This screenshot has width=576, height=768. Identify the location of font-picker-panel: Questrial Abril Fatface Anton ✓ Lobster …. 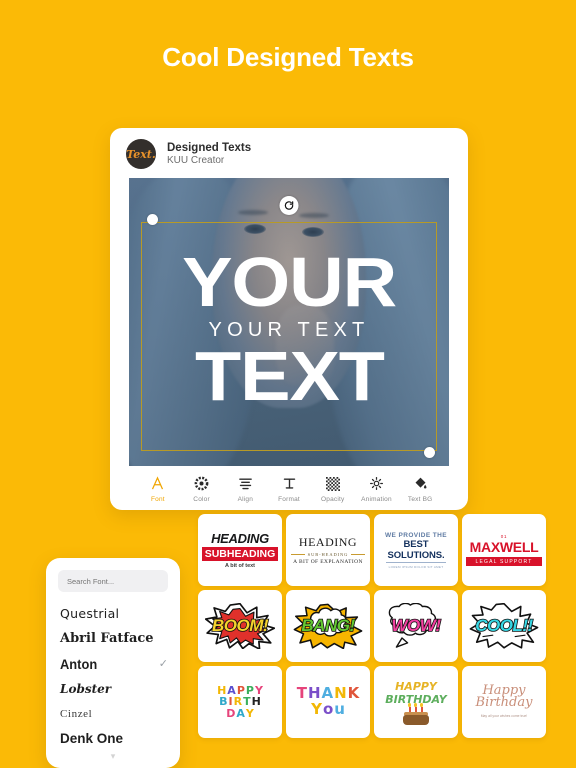
(113, 663).